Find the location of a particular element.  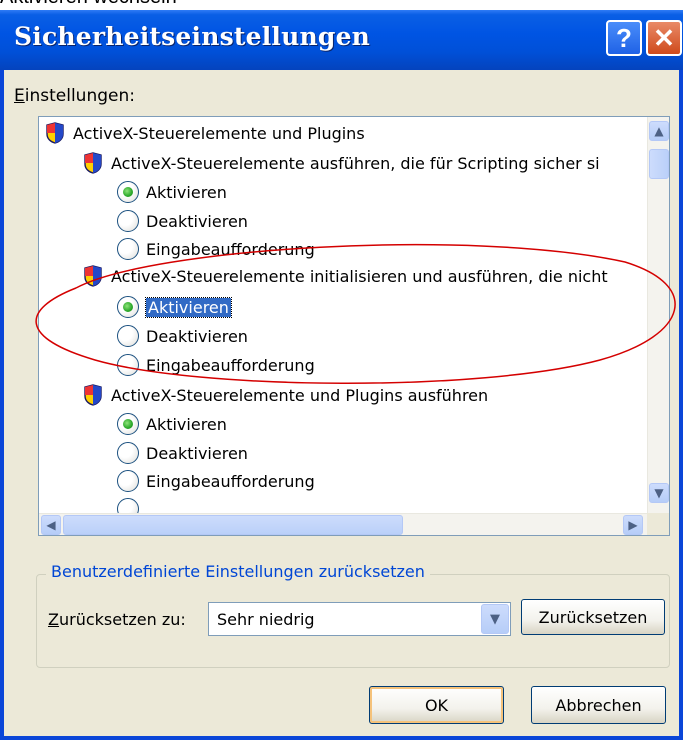

reset-button: Zurücksetzen is located at coordinates (593, 617).